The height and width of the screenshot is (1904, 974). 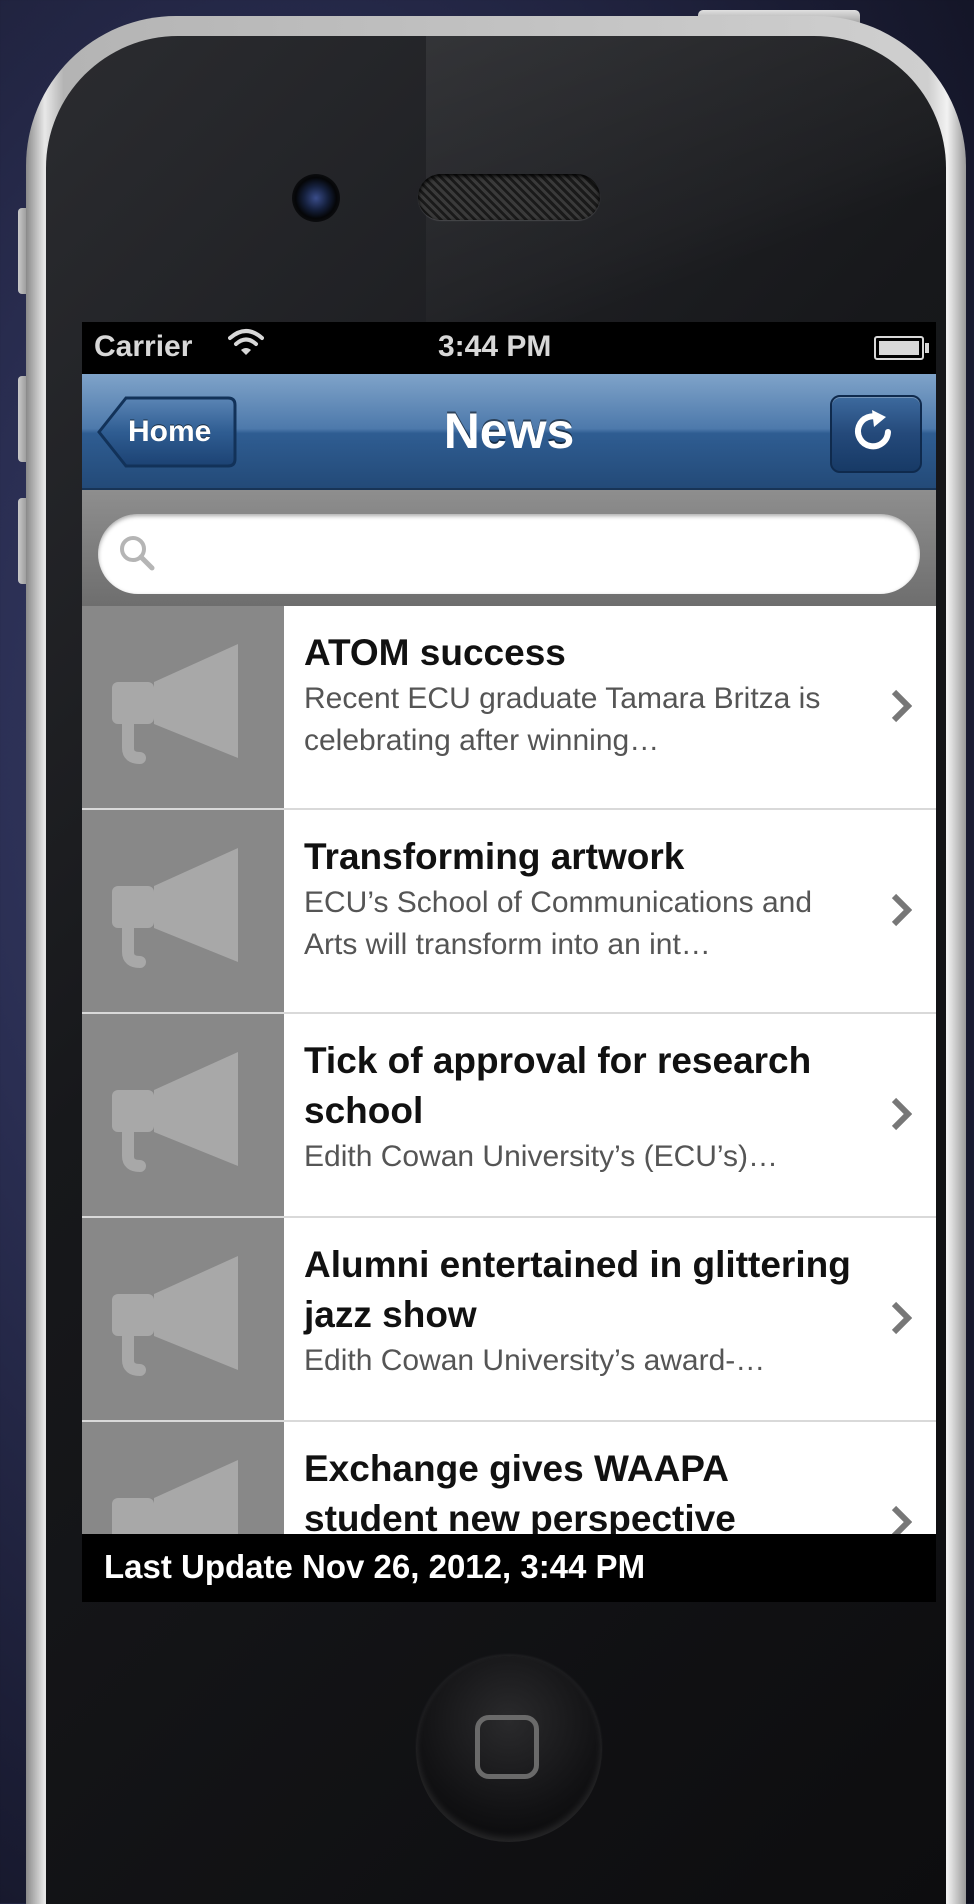 I want to click on last-update-text: Last Update Nov 26, 2012, 3:44 PM, so click(x=375, y=1566).